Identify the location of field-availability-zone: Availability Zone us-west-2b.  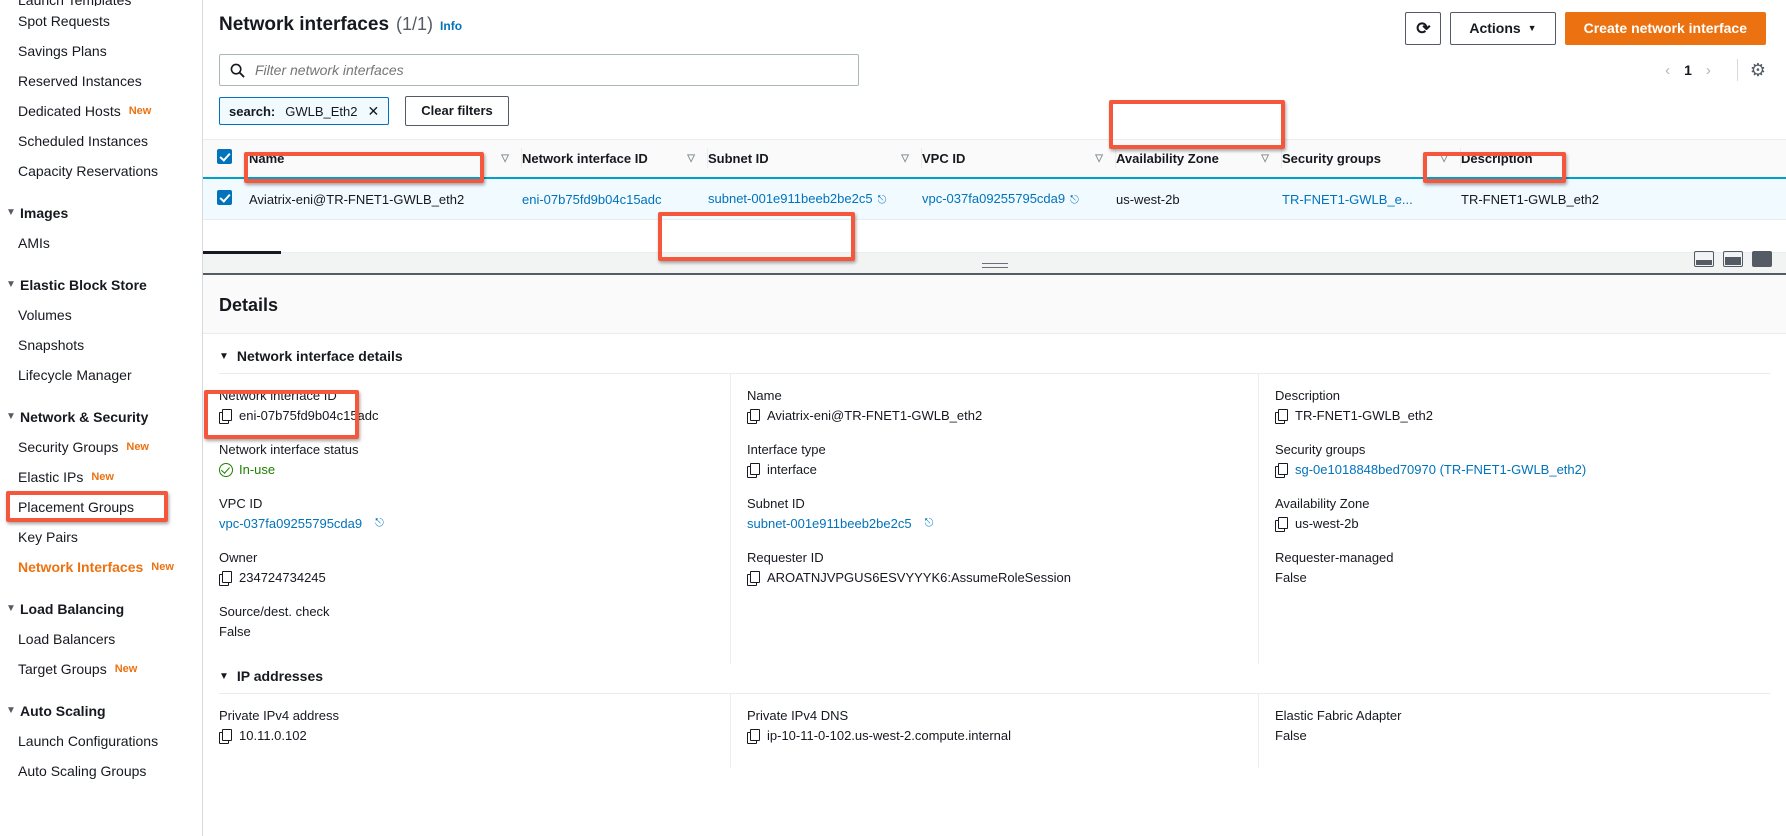
(1521, 514).